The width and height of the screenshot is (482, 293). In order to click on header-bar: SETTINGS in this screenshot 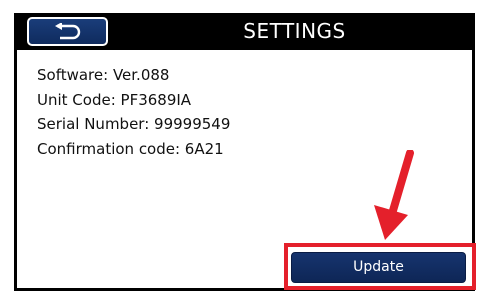, I will do `click(244, 31)`.